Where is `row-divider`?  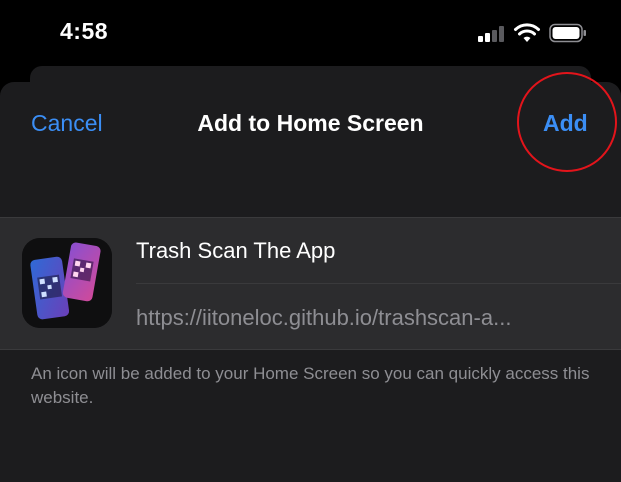
row-divider is located at coordinates (378, 283).